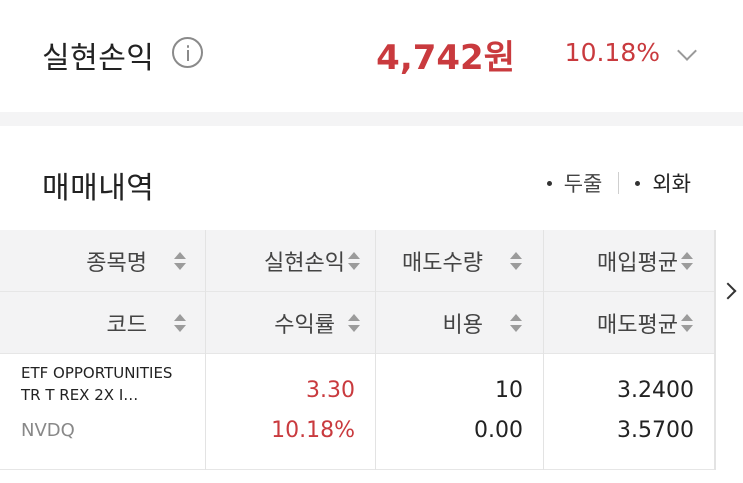 Image resolution: width=743 pixels, height=483 pixels. I want to click on avg-sell-value: 3.5700, so click(655, 430).